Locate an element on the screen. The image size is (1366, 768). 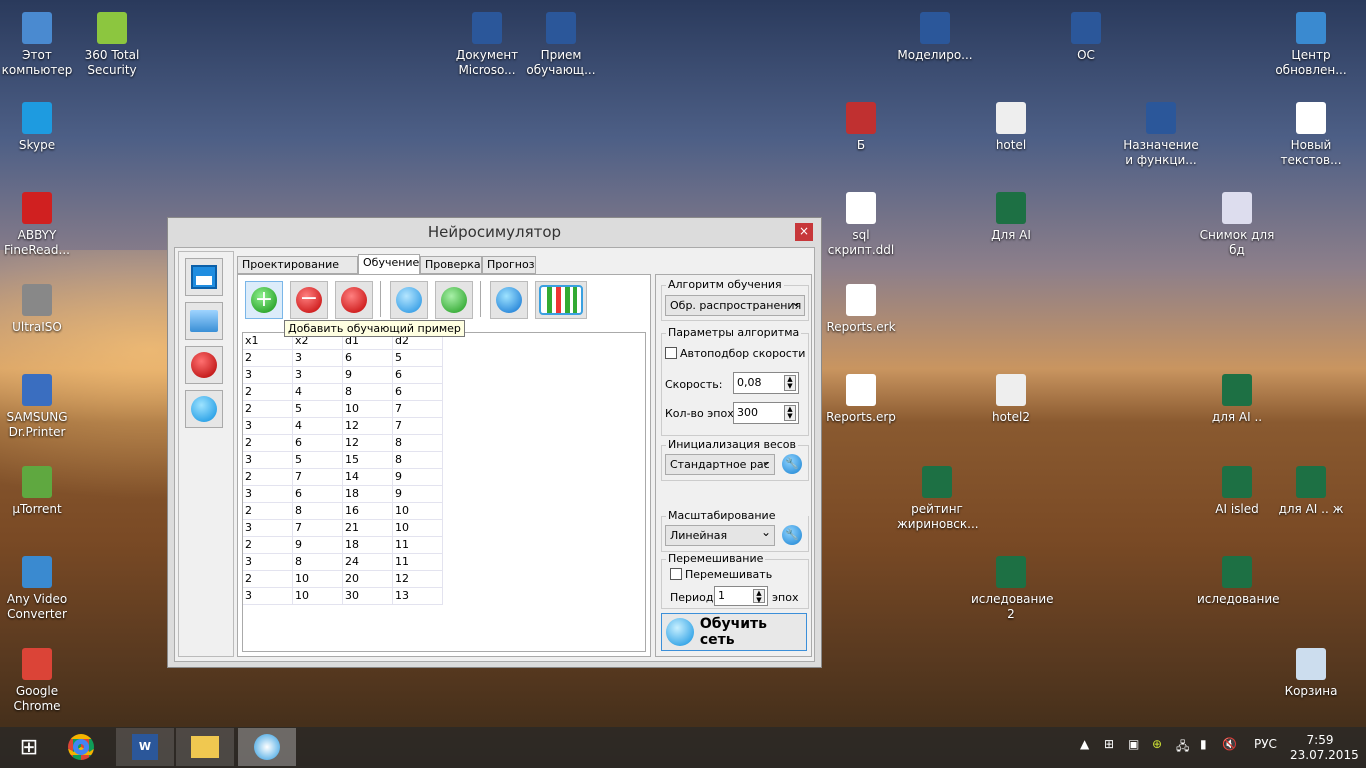
network-icon: 🖧 is located at coordinates (1182, 747).